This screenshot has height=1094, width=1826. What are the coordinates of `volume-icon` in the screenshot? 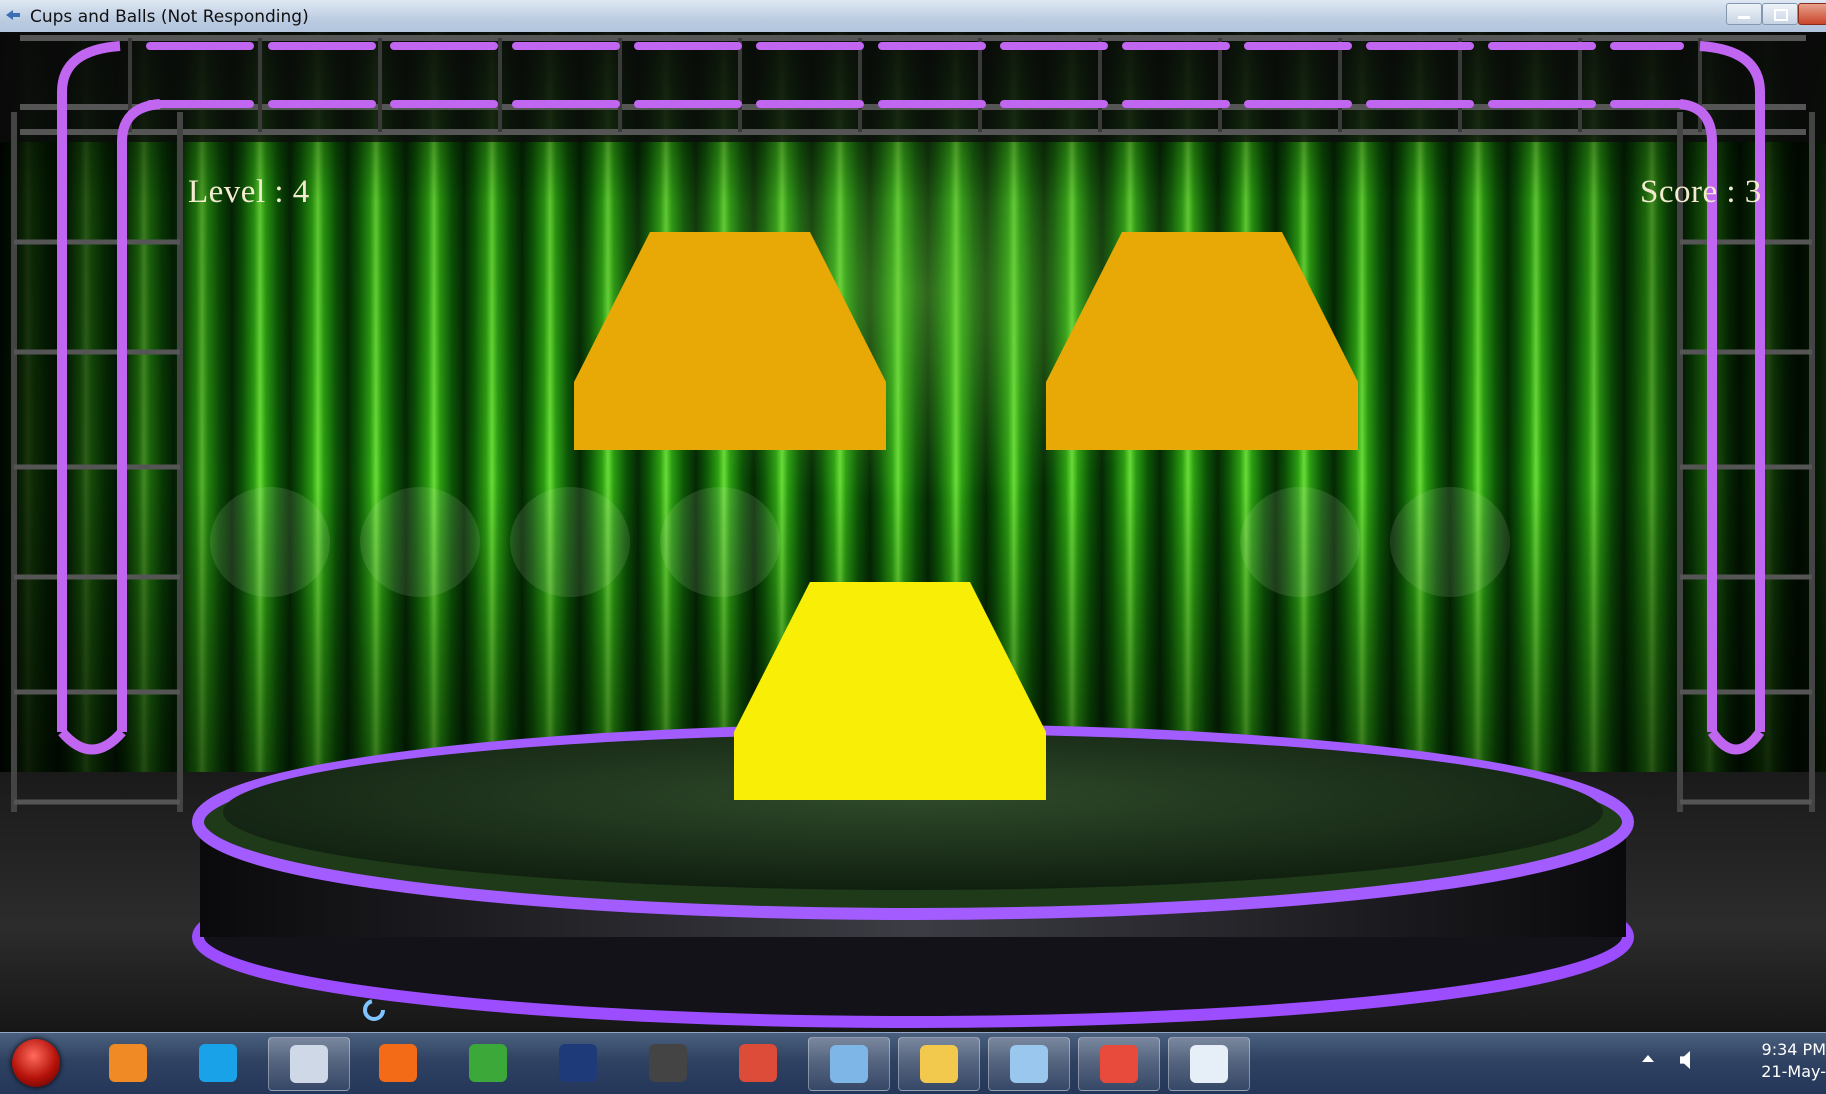 It's located at (1685, 1060).